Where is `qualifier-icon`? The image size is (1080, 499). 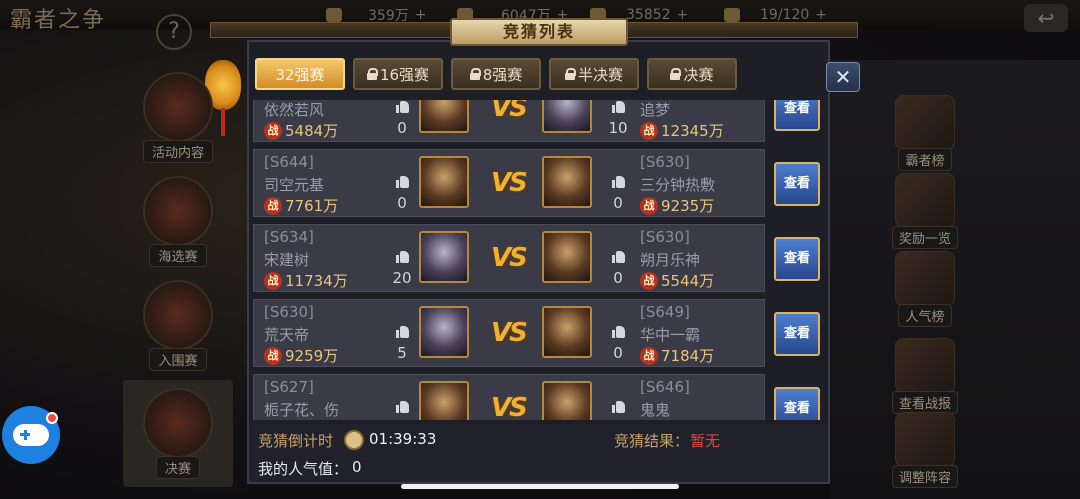
qualifier-icon is located at coordinates (178, 315).